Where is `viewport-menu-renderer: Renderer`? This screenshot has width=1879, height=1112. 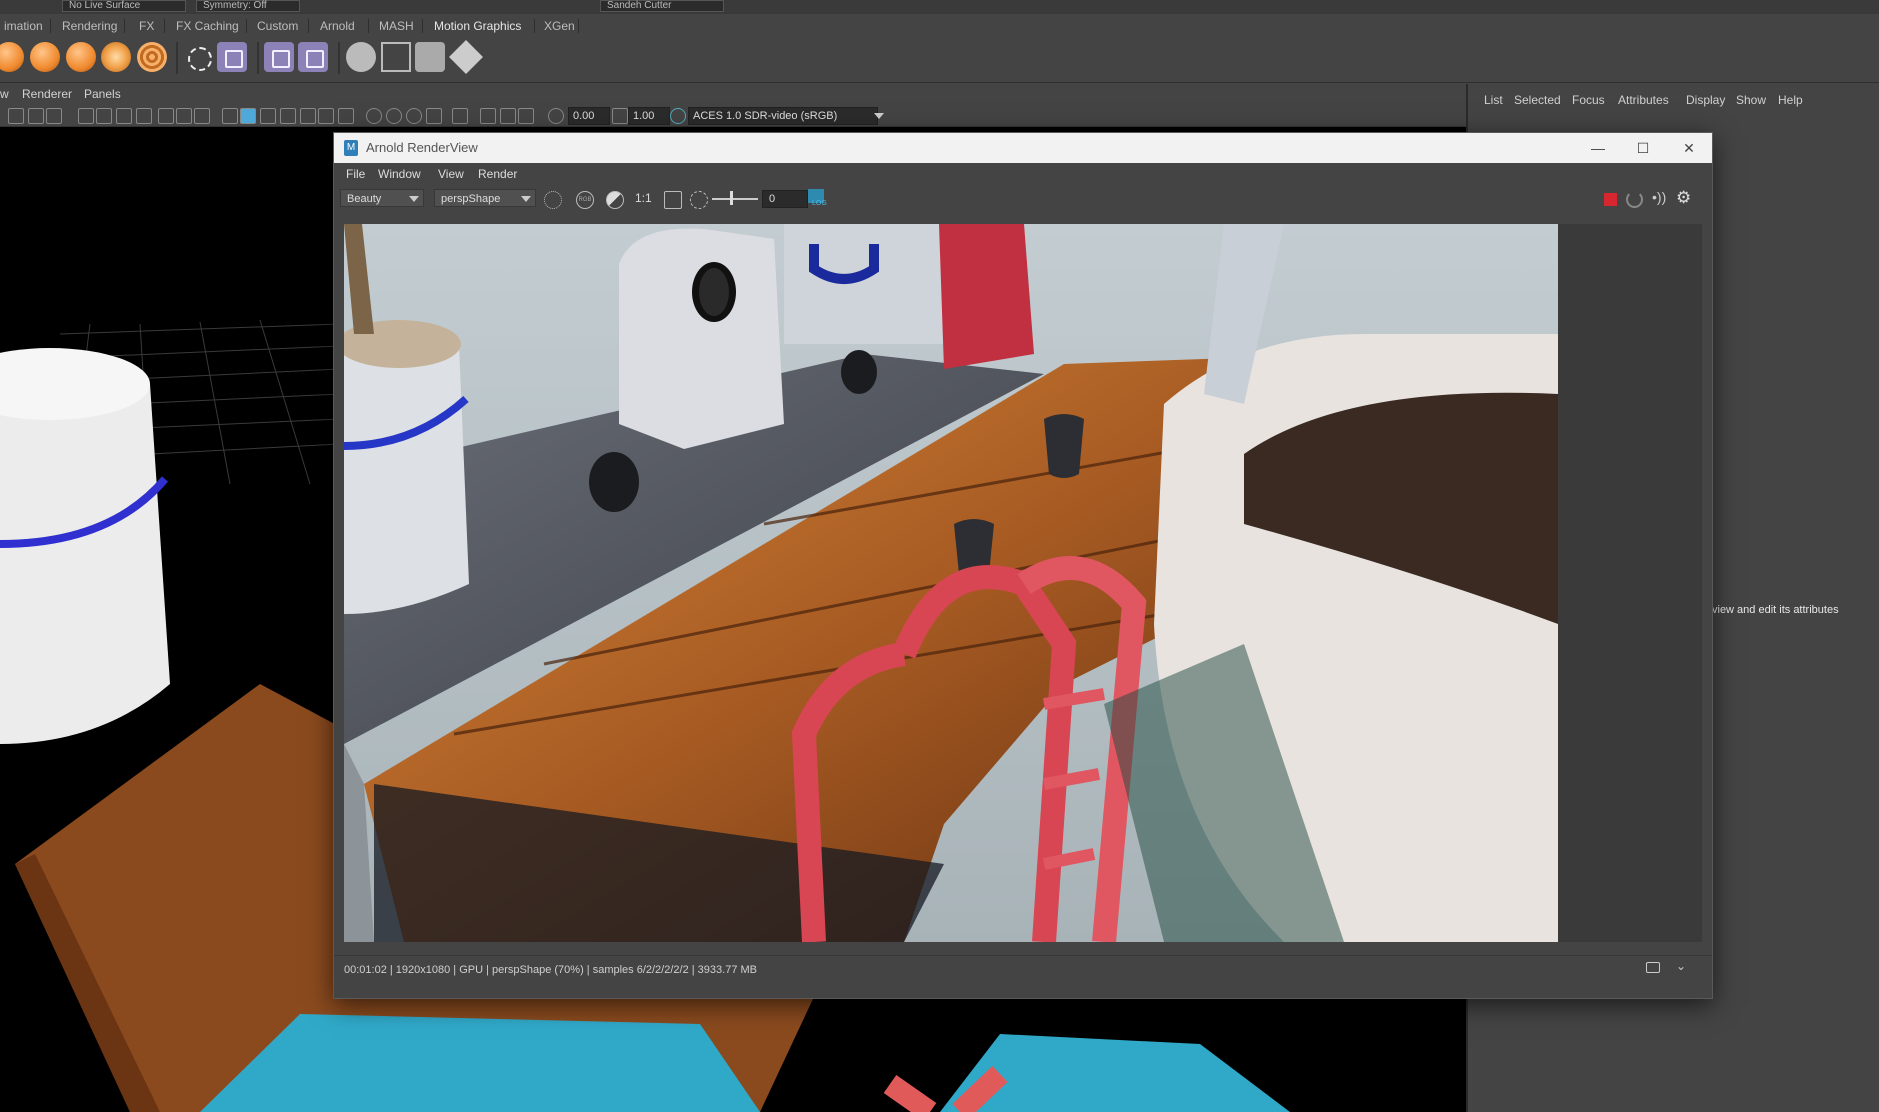
viewport-menu-renderer: Renderer is located at coordinates (47, 94).